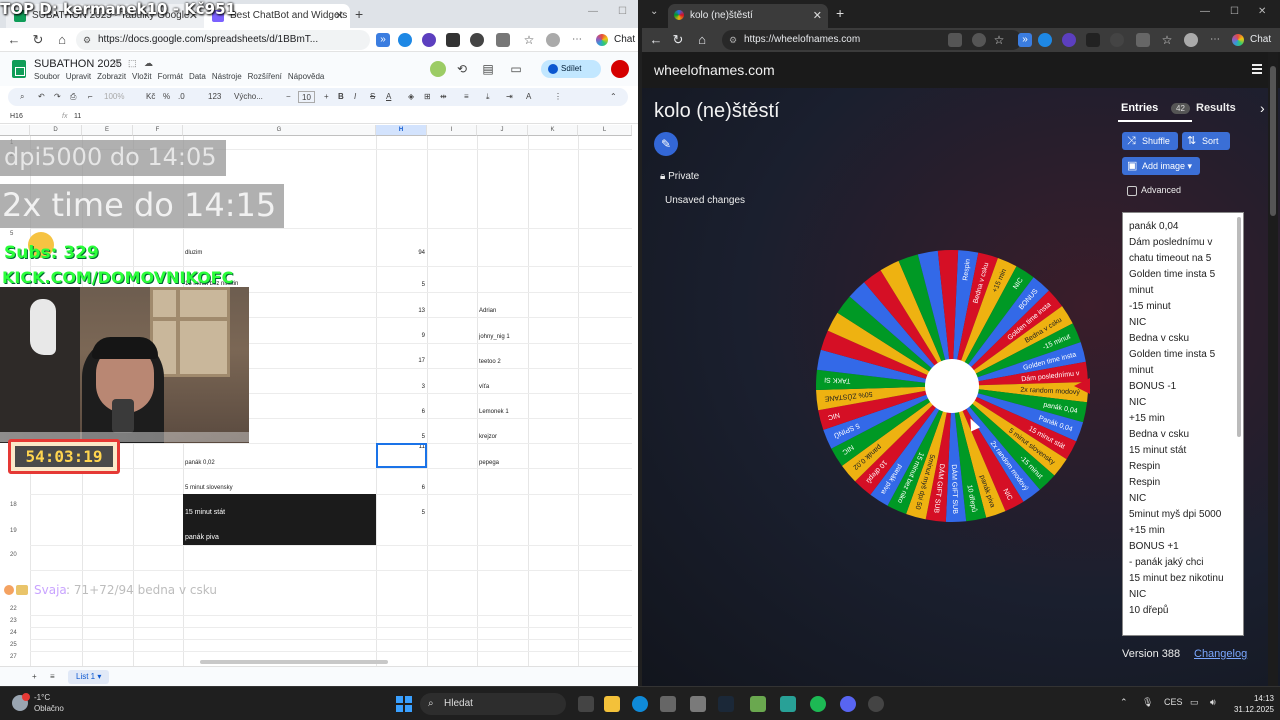 This screenshot has height=720, width=1280. I want to click on cell-g: panák 0,02, so click(200, 463).